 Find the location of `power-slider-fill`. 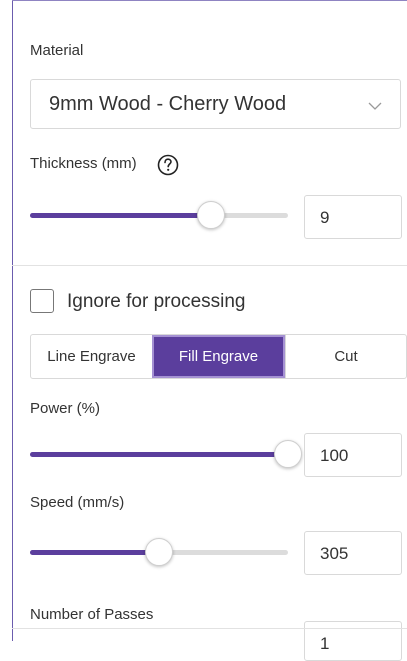

power-slider-fill is located at coordinates (159, 454).